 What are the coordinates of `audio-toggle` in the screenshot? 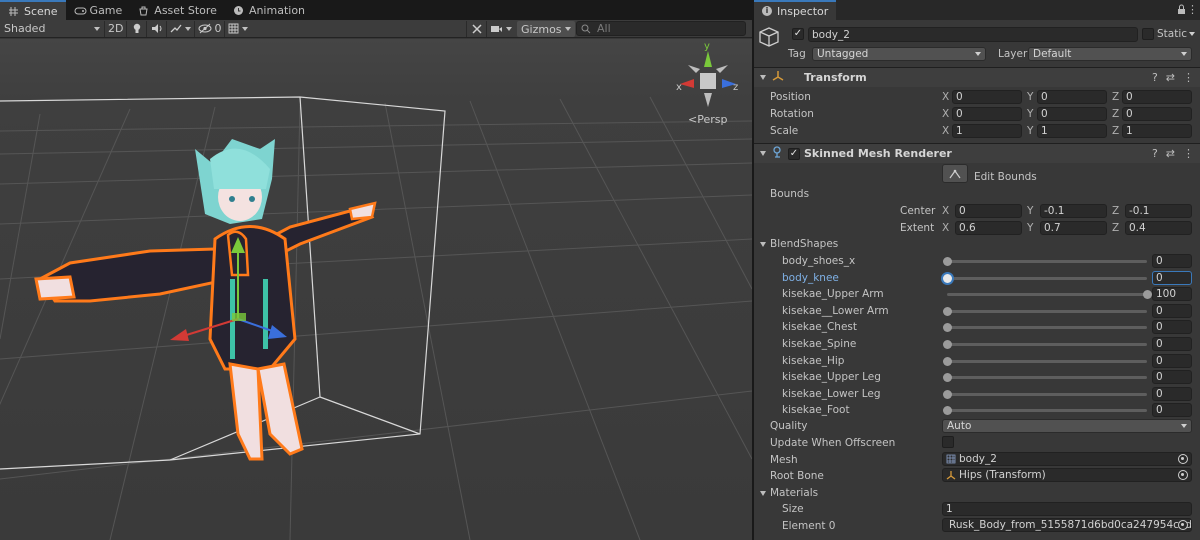 It's located at (156, 28).